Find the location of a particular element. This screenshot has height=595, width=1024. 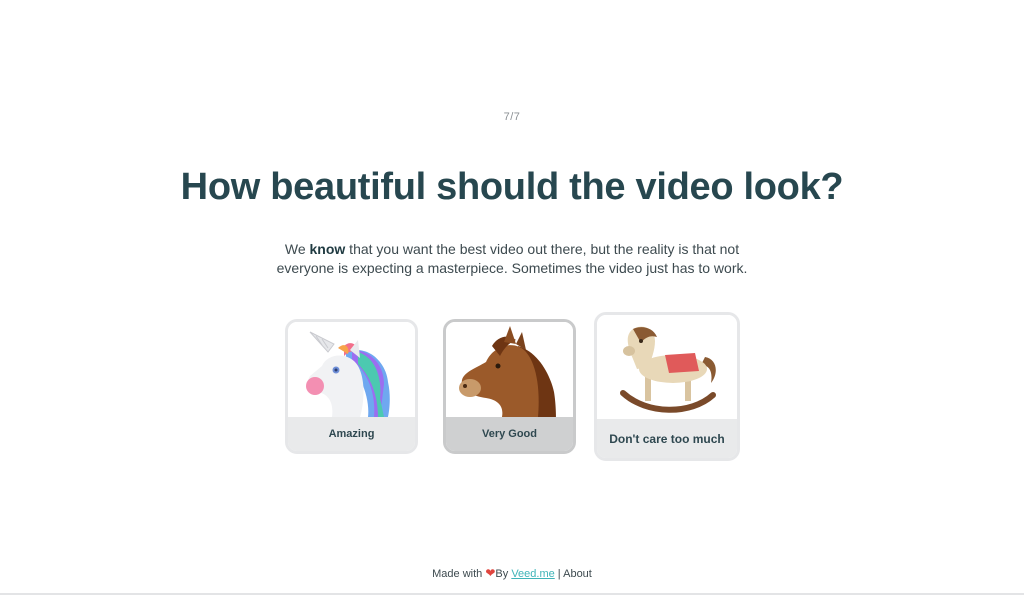

brand-link: Veed.me is located at coordinates (532, 574).